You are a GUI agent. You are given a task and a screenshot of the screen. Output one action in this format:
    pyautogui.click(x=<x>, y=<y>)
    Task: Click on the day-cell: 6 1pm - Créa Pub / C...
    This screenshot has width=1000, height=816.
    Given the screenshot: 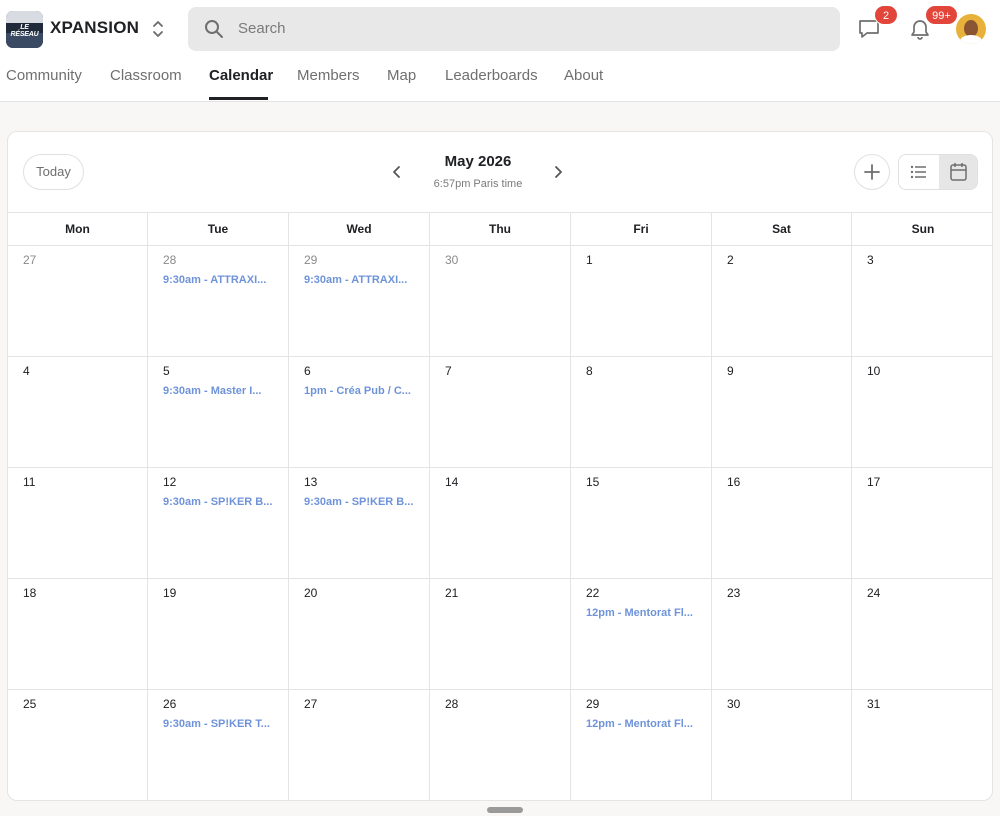 What is the action you would take?
    pyautogui.click(x=359, y=412)
    